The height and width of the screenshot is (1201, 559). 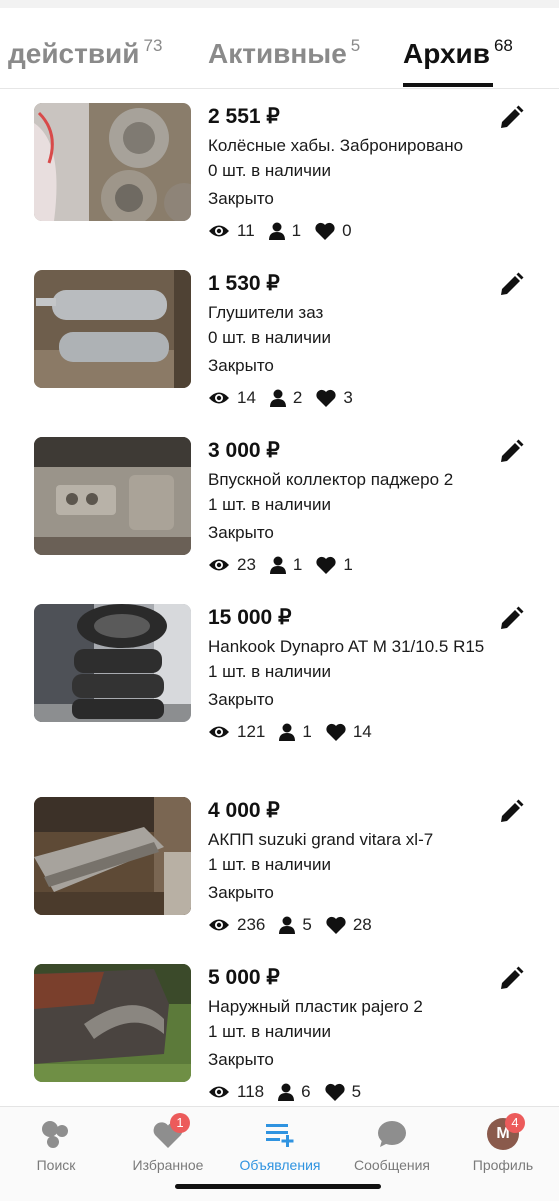 I want to click on nav-search-label: Поиск, so click(x=56, y=1165).